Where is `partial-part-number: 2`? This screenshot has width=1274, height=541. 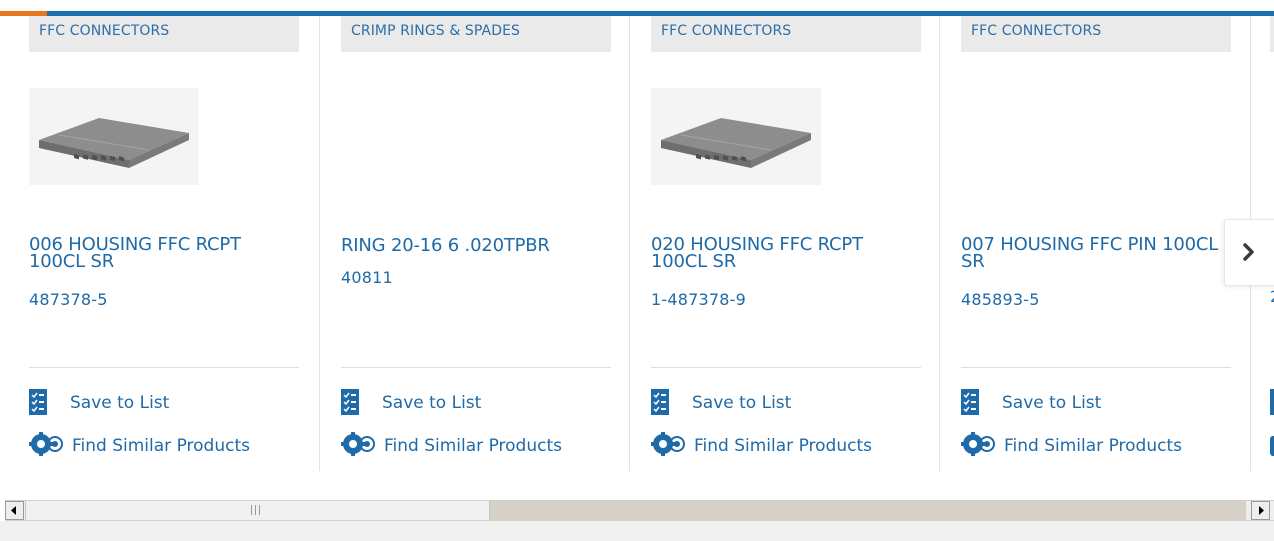
partial-part-number: 2 is located at coordinates (1272, 296).